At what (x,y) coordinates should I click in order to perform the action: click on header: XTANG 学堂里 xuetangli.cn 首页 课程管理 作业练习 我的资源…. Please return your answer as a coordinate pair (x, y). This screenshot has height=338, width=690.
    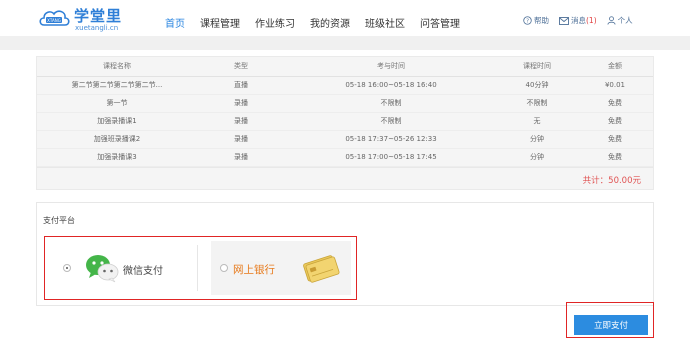
    Looking at the image, I should click on (345, 18).